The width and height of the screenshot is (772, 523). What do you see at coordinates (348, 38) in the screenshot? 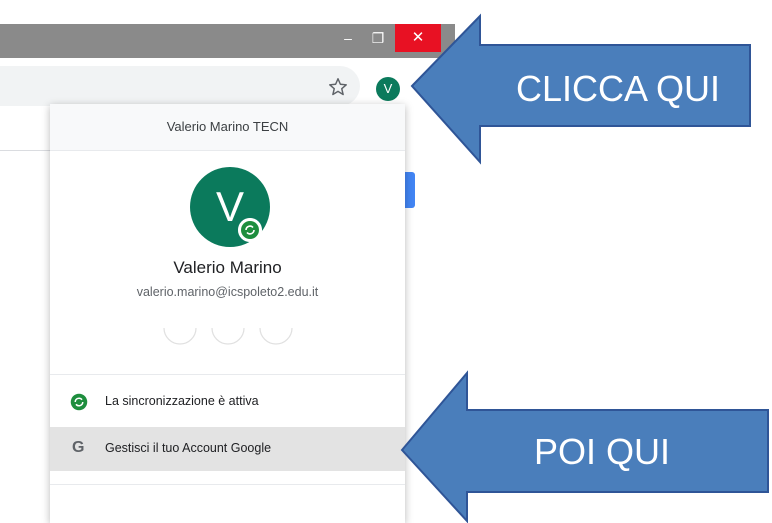
I see `minimize-button: –` at bounding box center [348, 38].